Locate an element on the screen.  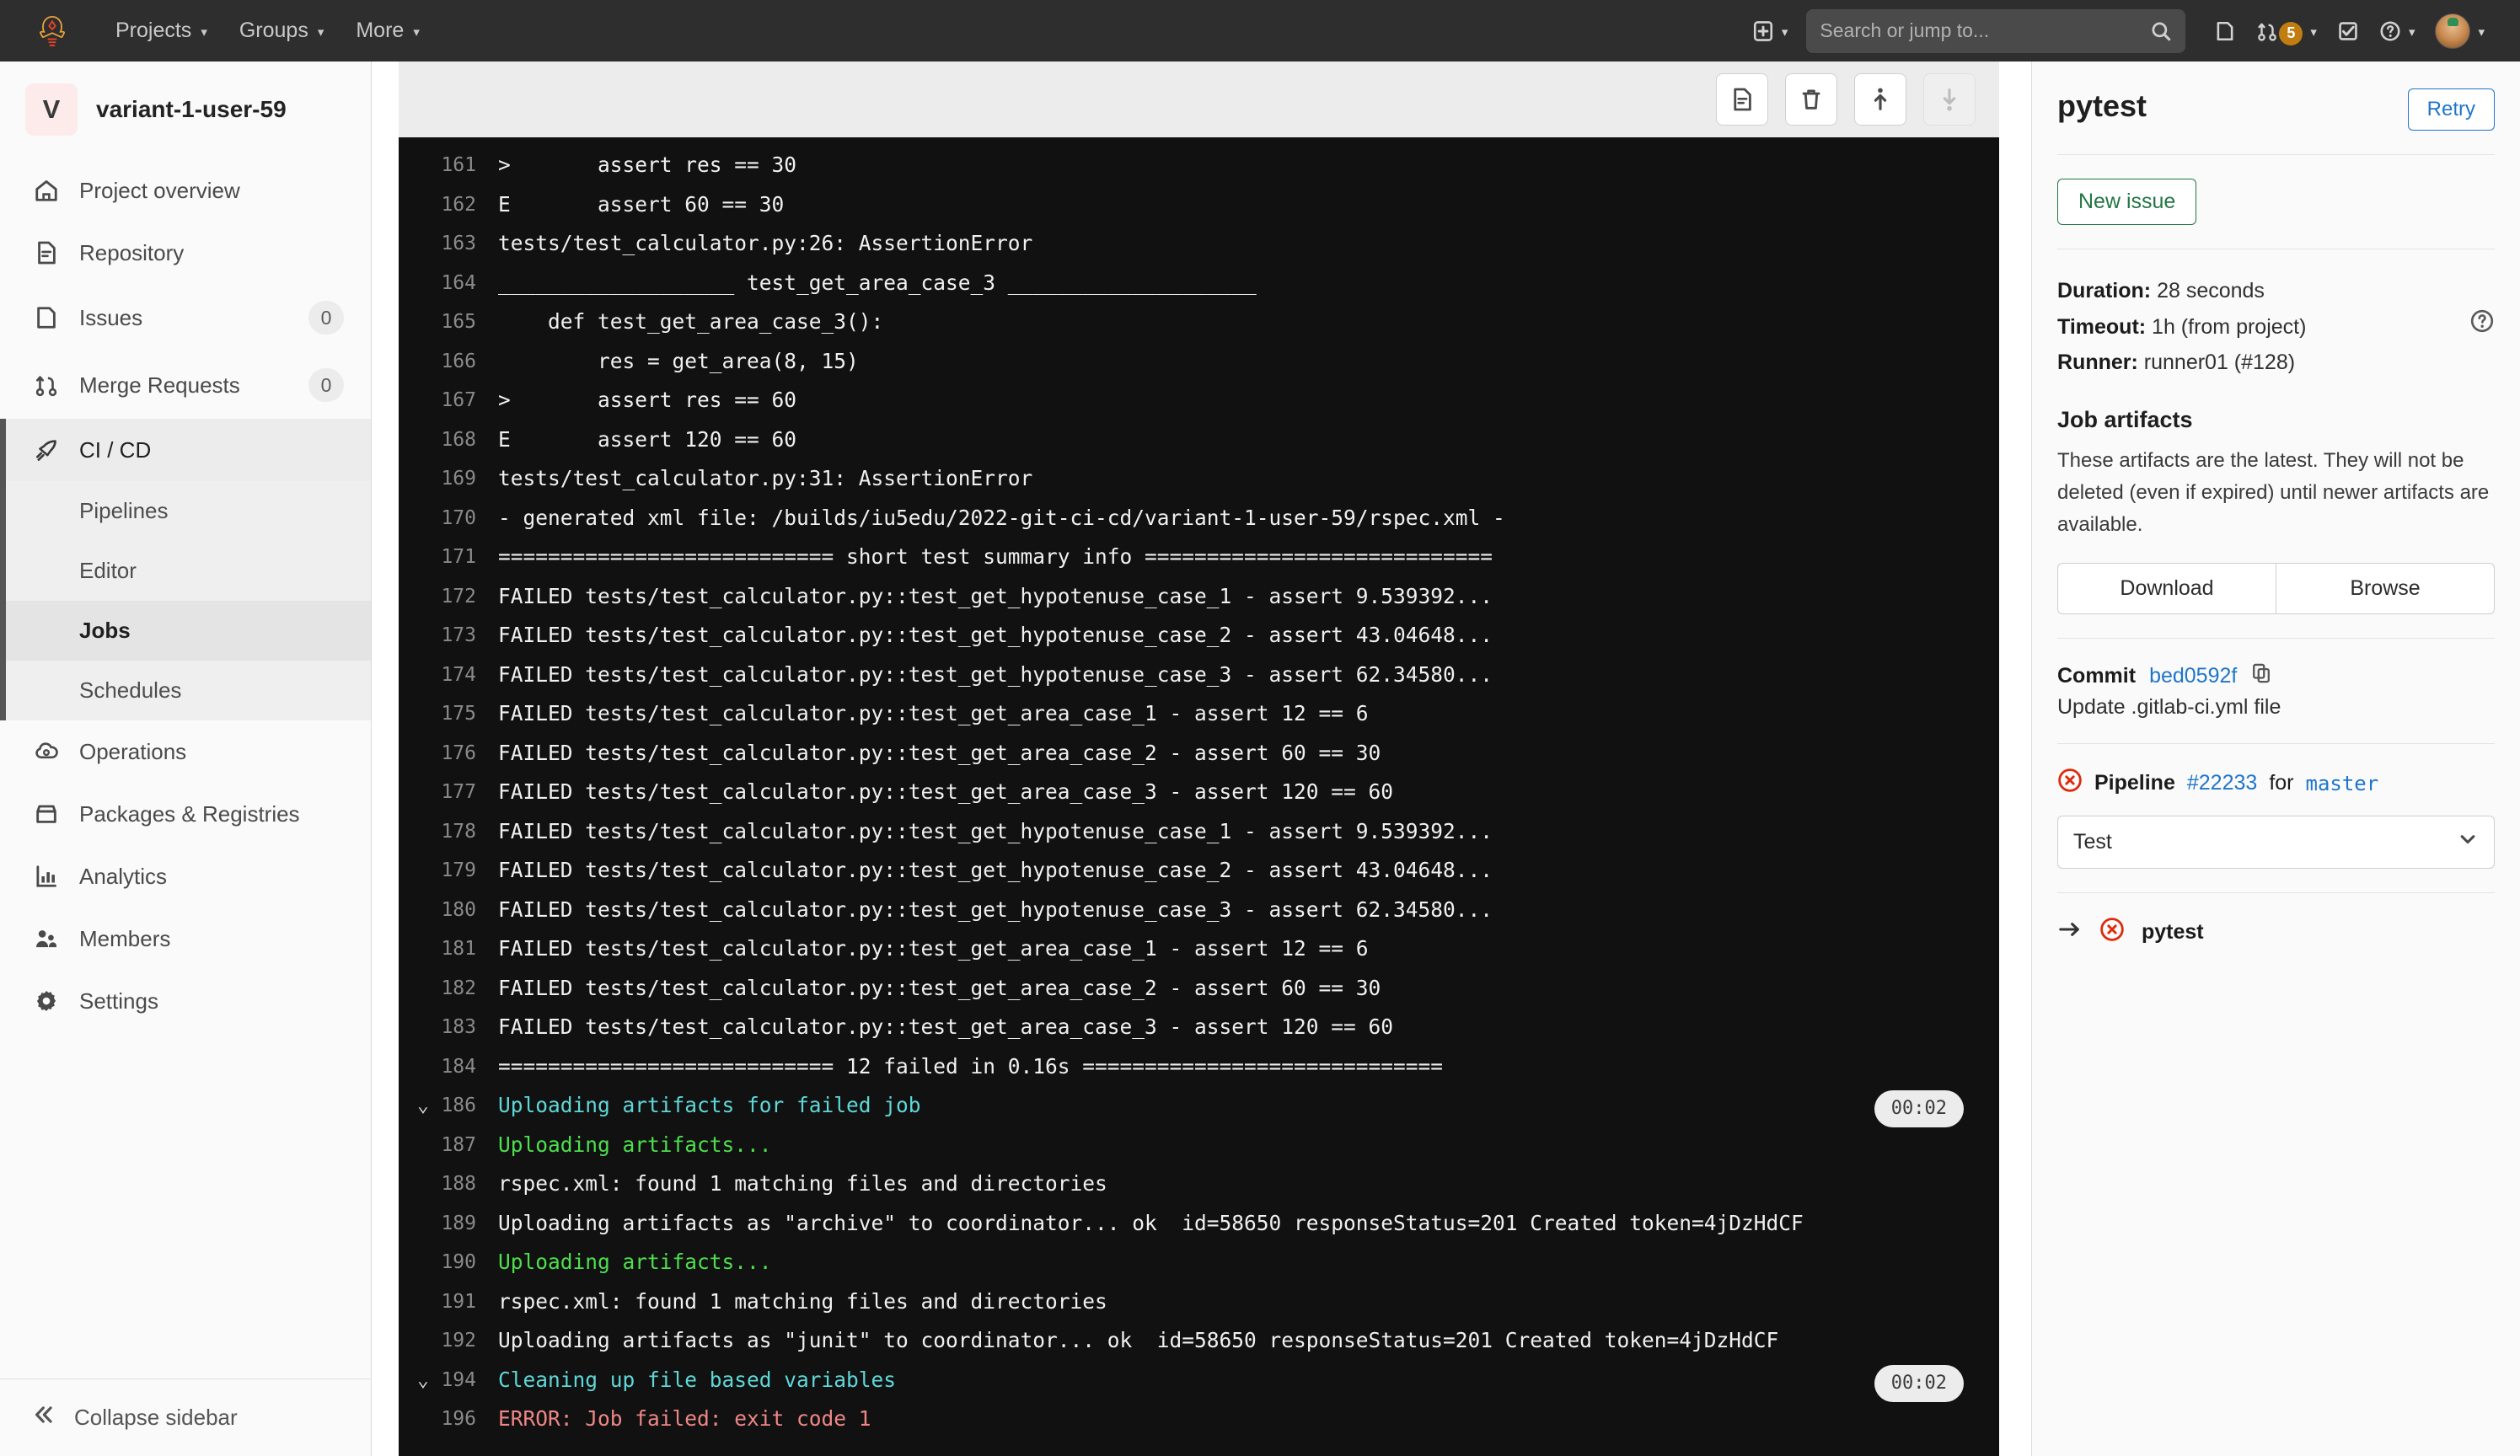
retry-button: Retry is located at coordinates (2451, 110).